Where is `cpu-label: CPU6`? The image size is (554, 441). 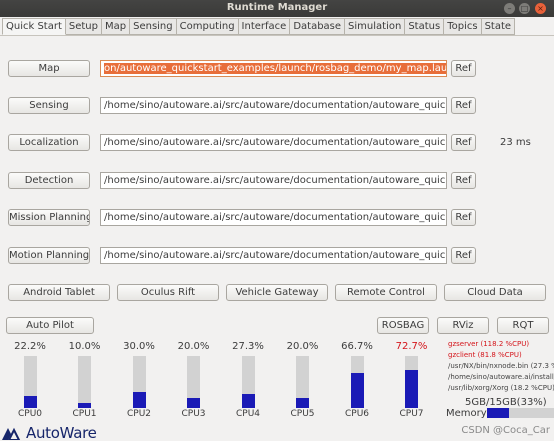
cpu-label: CPU6 is located at coordinates (357, 414).